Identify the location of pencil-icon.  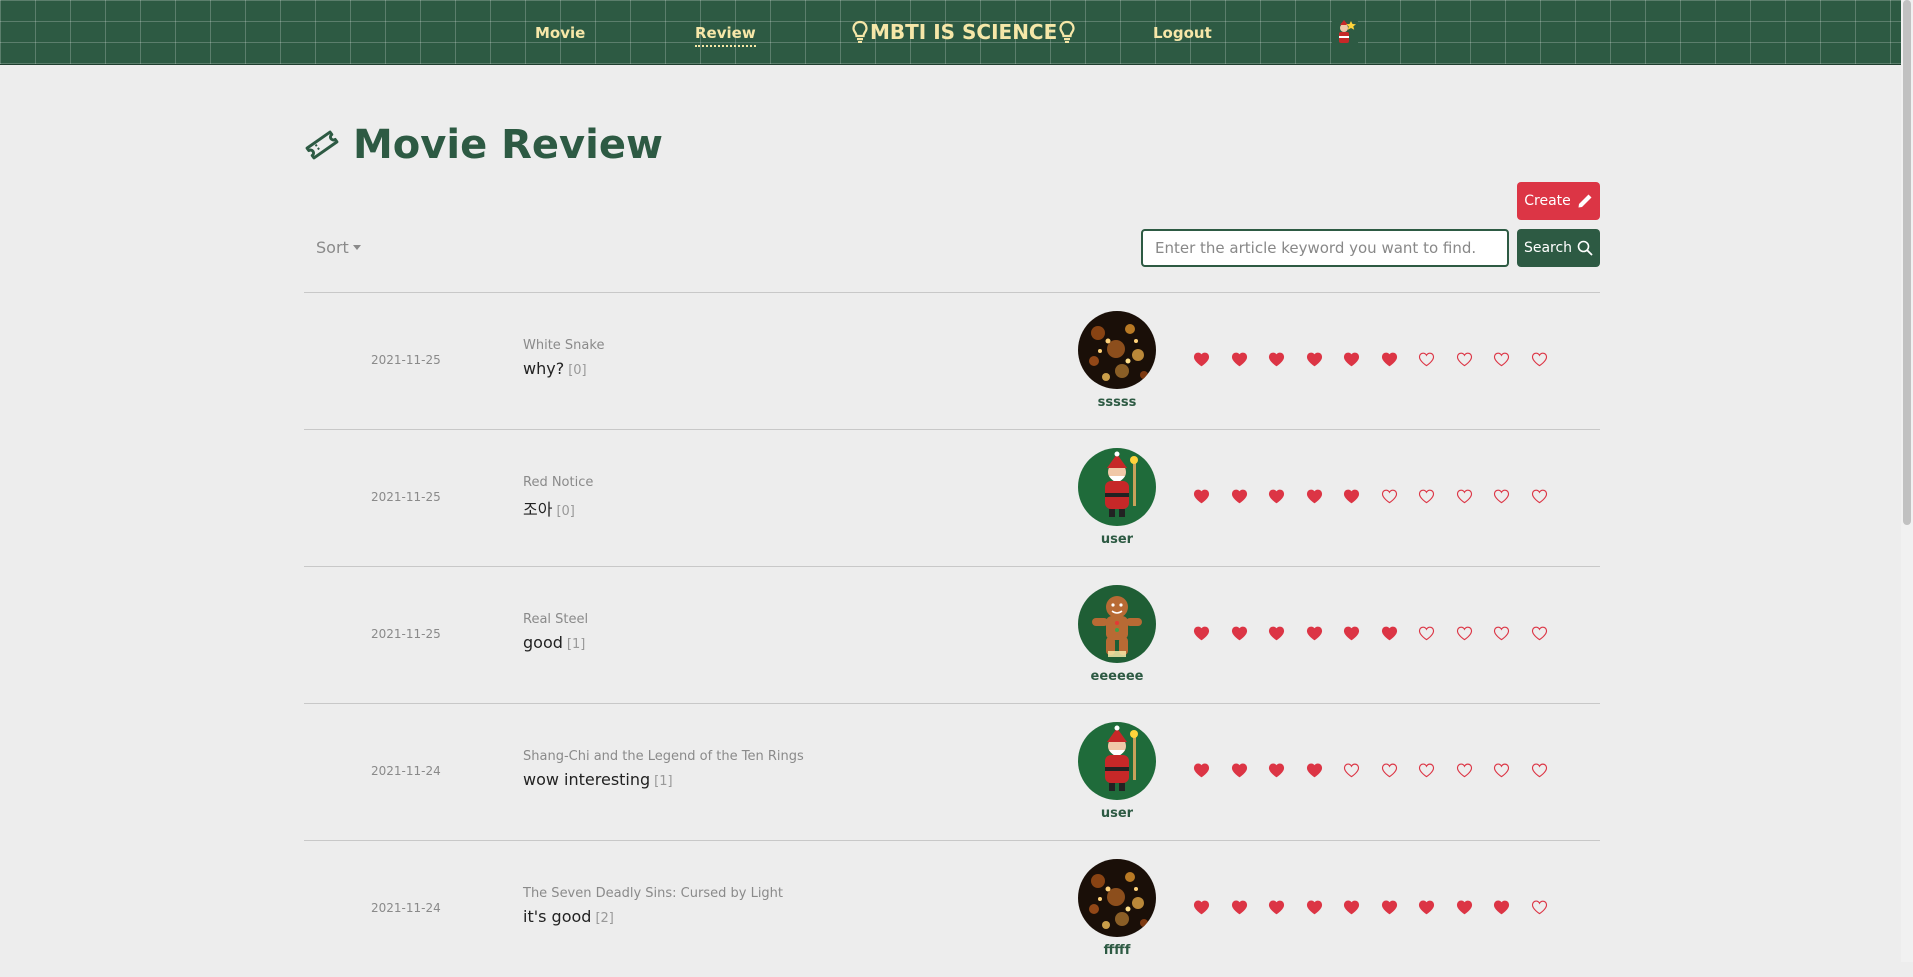
(1585, 201).